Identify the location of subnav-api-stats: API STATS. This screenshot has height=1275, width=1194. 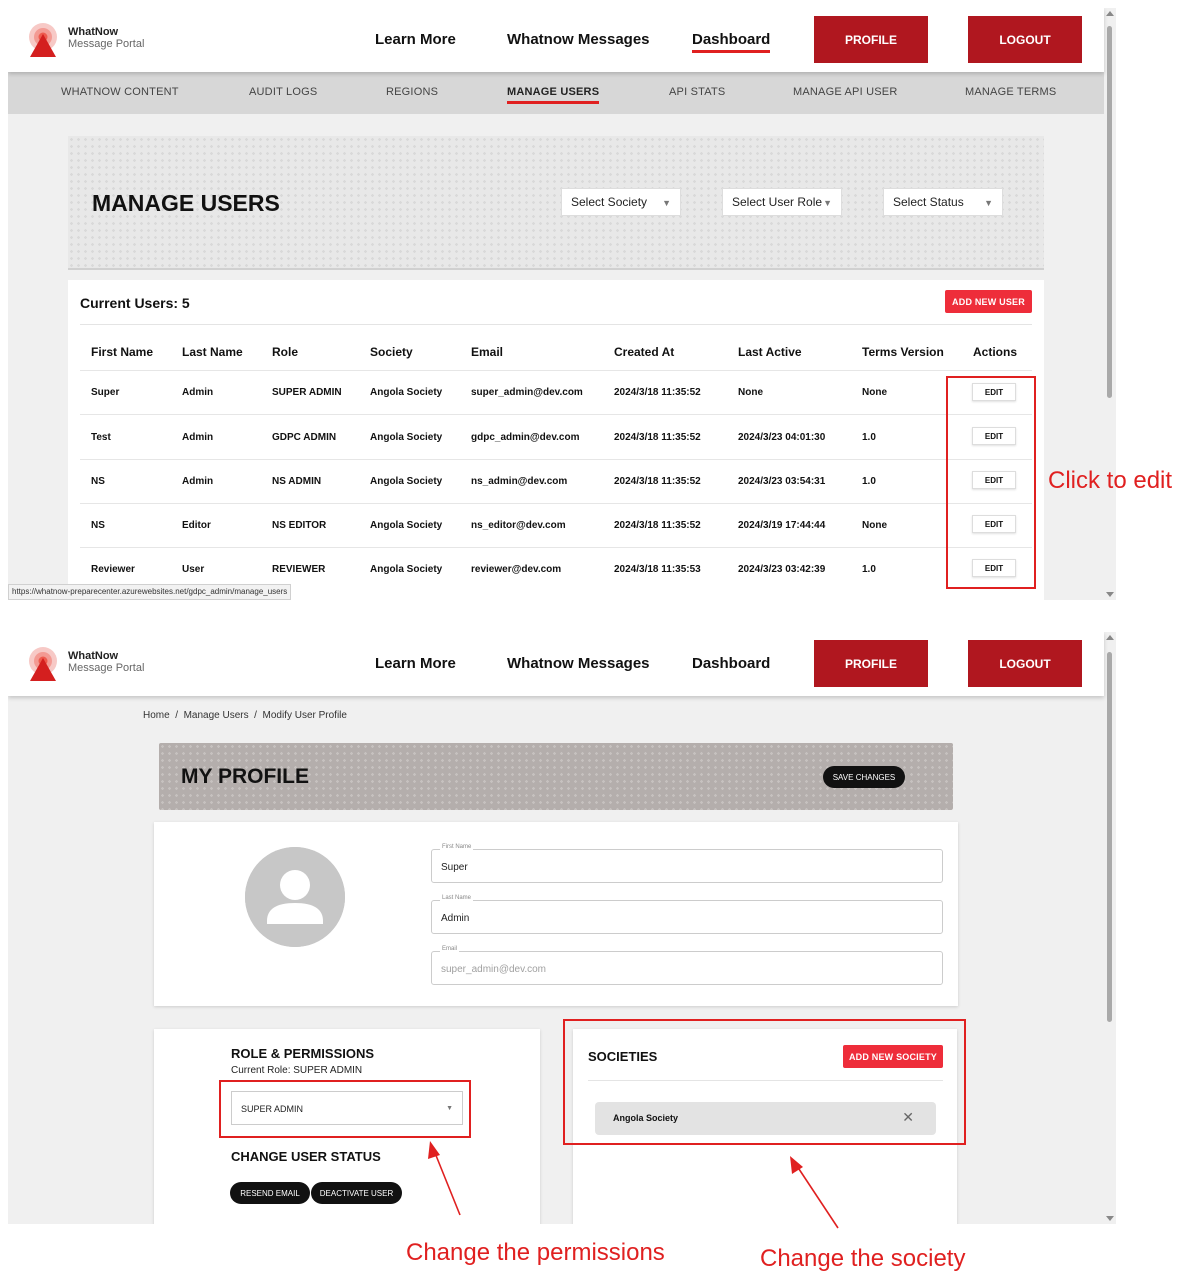
(697, 92).